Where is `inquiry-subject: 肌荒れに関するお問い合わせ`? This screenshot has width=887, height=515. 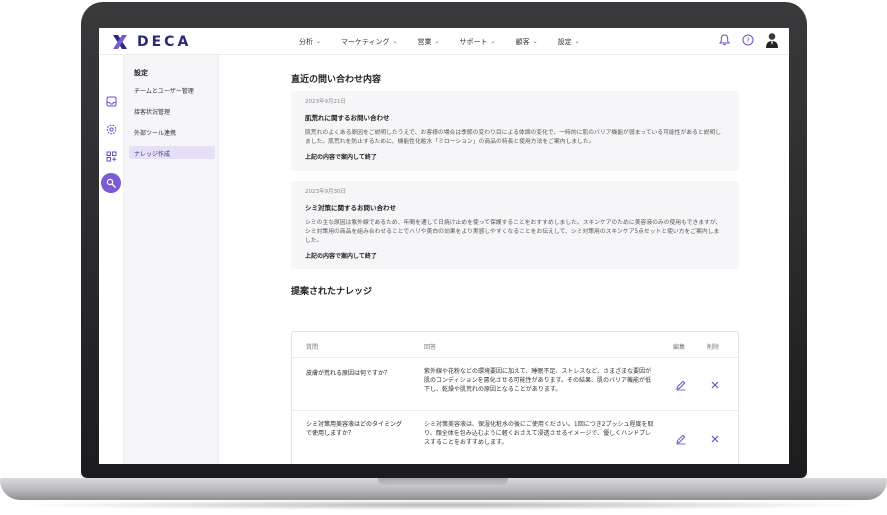 inquiry-subject: 肌荒れに関するお問い合わせ is located at coordinates (347, 118).